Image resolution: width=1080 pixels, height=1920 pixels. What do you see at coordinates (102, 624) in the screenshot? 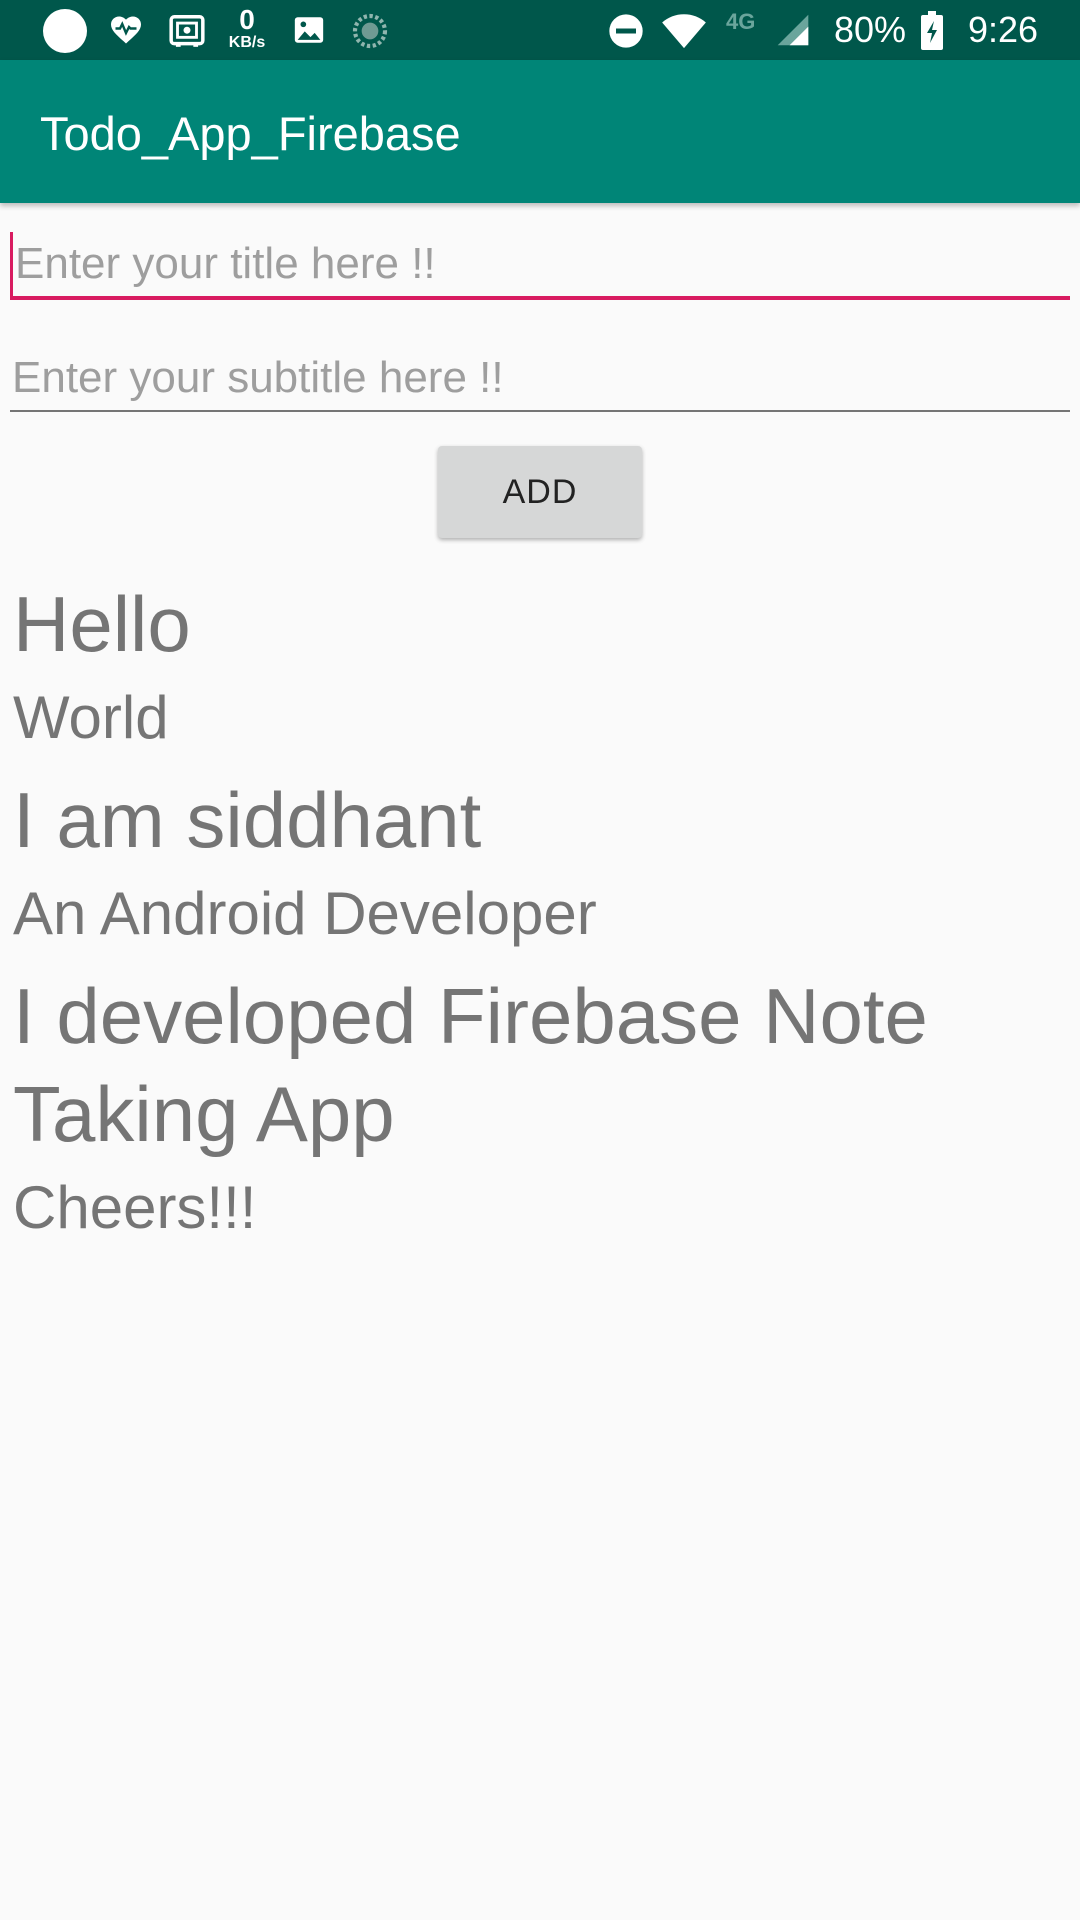
I see `note-title: Hello` at bounding box center [102, 624].